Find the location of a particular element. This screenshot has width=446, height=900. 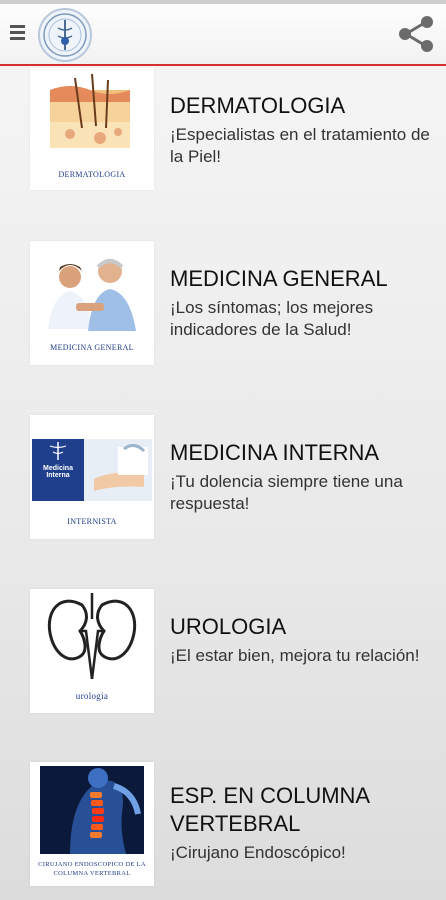

dermatology-thumbnail: DERMATOLOGIA is located at coordinates (92, 129).